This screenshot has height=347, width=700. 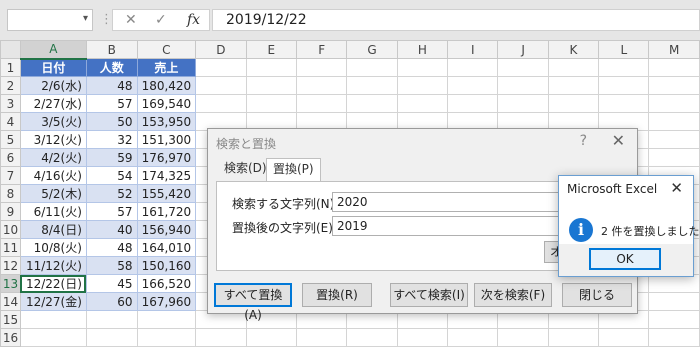 I want to click on enter-icon: ✓, so click(x=161, y=20).